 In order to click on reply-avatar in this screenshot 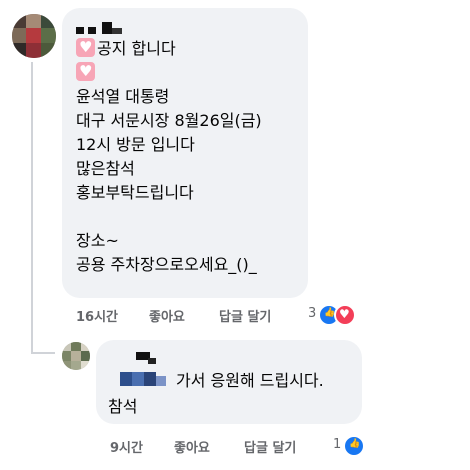, I will do `click(76, 356)`.